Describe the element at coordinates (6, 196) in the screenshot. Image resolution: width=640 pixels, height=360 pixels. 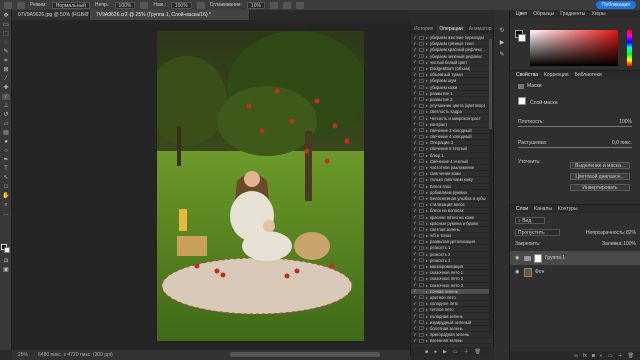
I see `hand-tool-icon: ✋` at that location.